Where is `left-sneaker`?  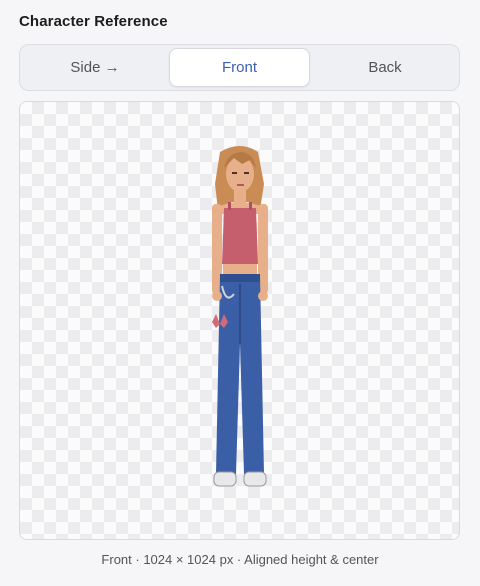
left-sneaker is located at coordinates (225, 479).